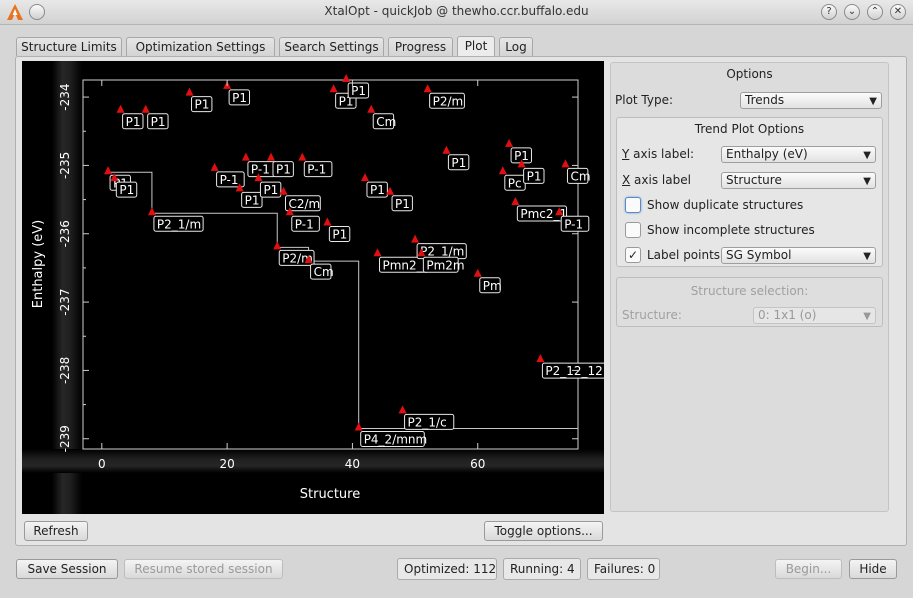  What do you see at coordinates (767, 154) in the screenshot?
I see `y-axis-value: Enthalpy (eV)` at bounding box center [767, 154].